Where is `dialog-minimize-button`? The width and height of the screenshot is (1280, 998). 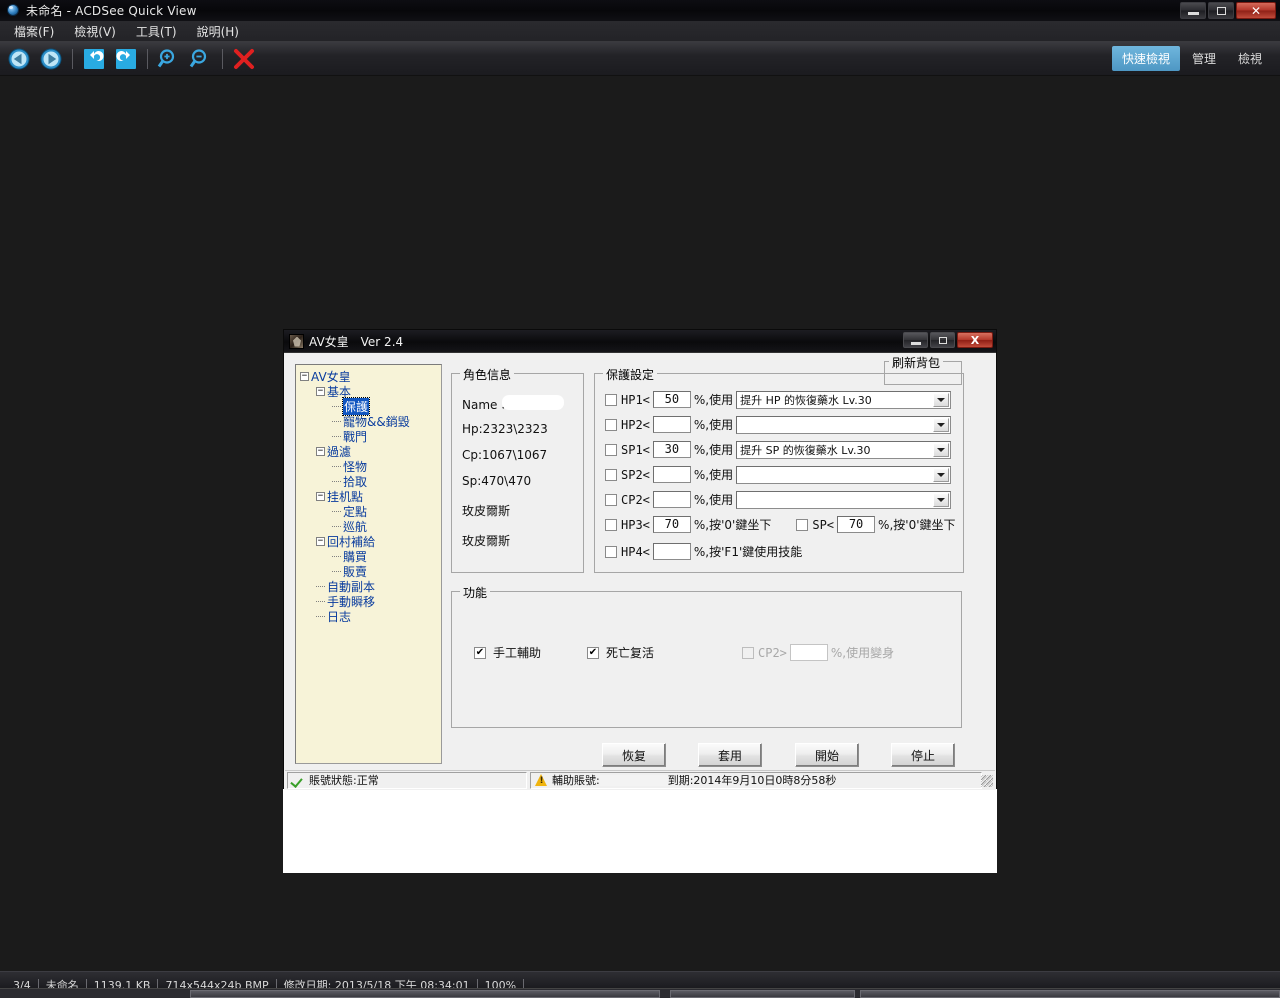 dialog-minimize-button is located at coordinates (915, 340).